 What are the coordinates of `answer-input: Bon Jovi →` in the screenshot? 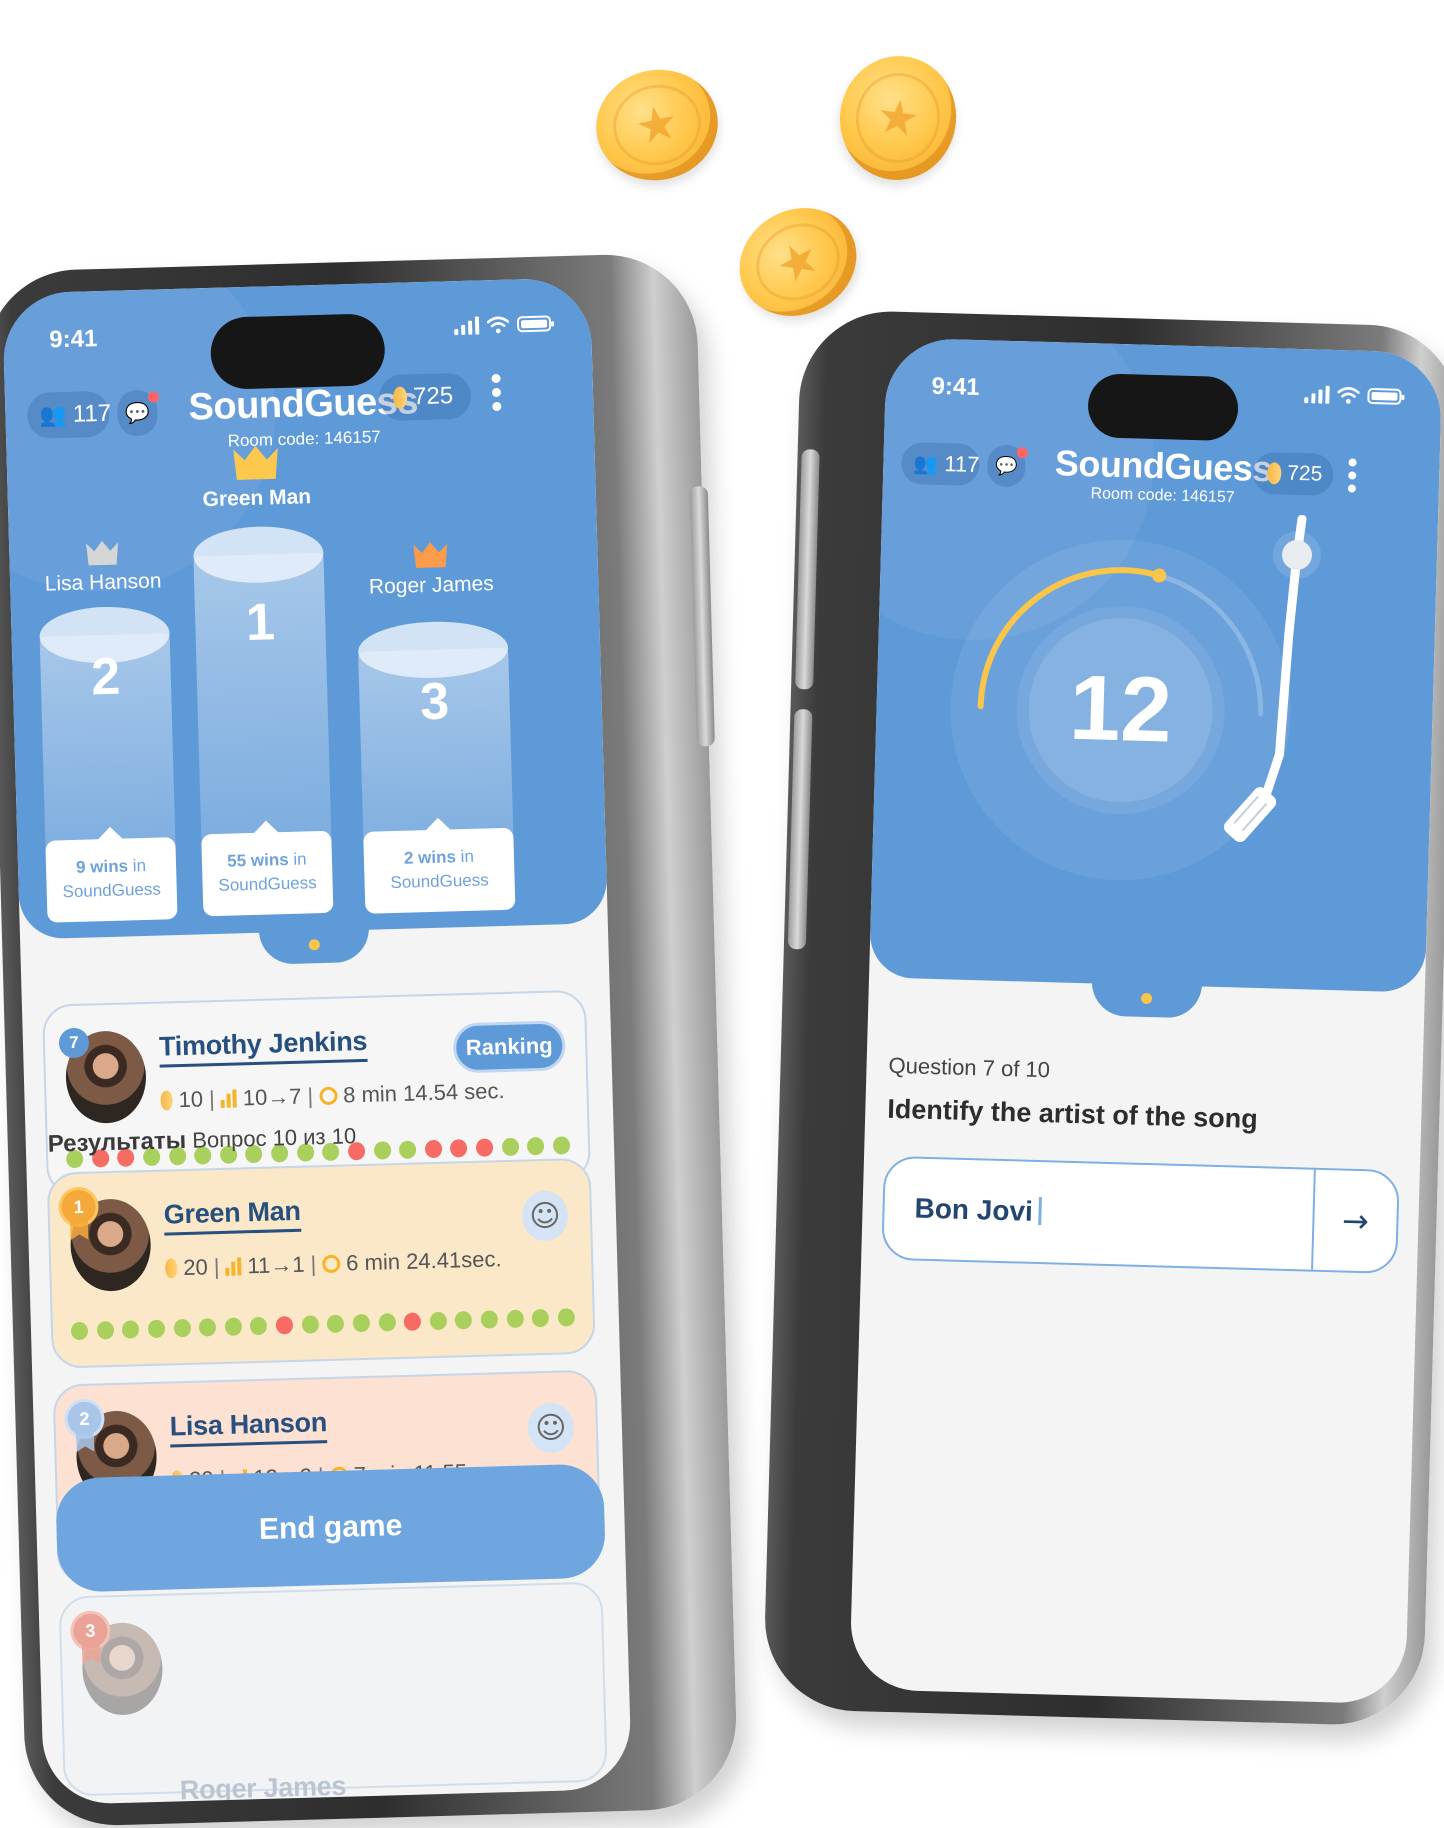 It's located at (1140, 1215).